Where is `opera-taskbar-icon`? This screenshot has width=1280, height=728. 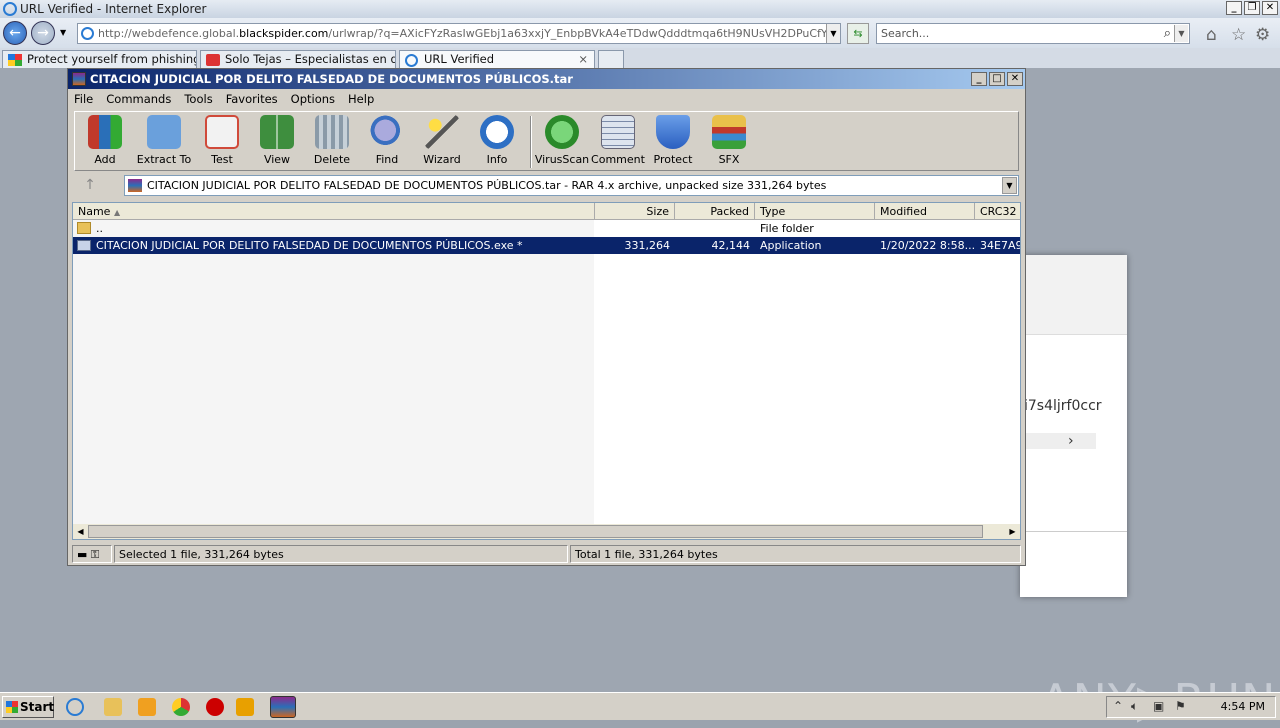 opera-taskbar-icon is located at coordinates (215, 707).